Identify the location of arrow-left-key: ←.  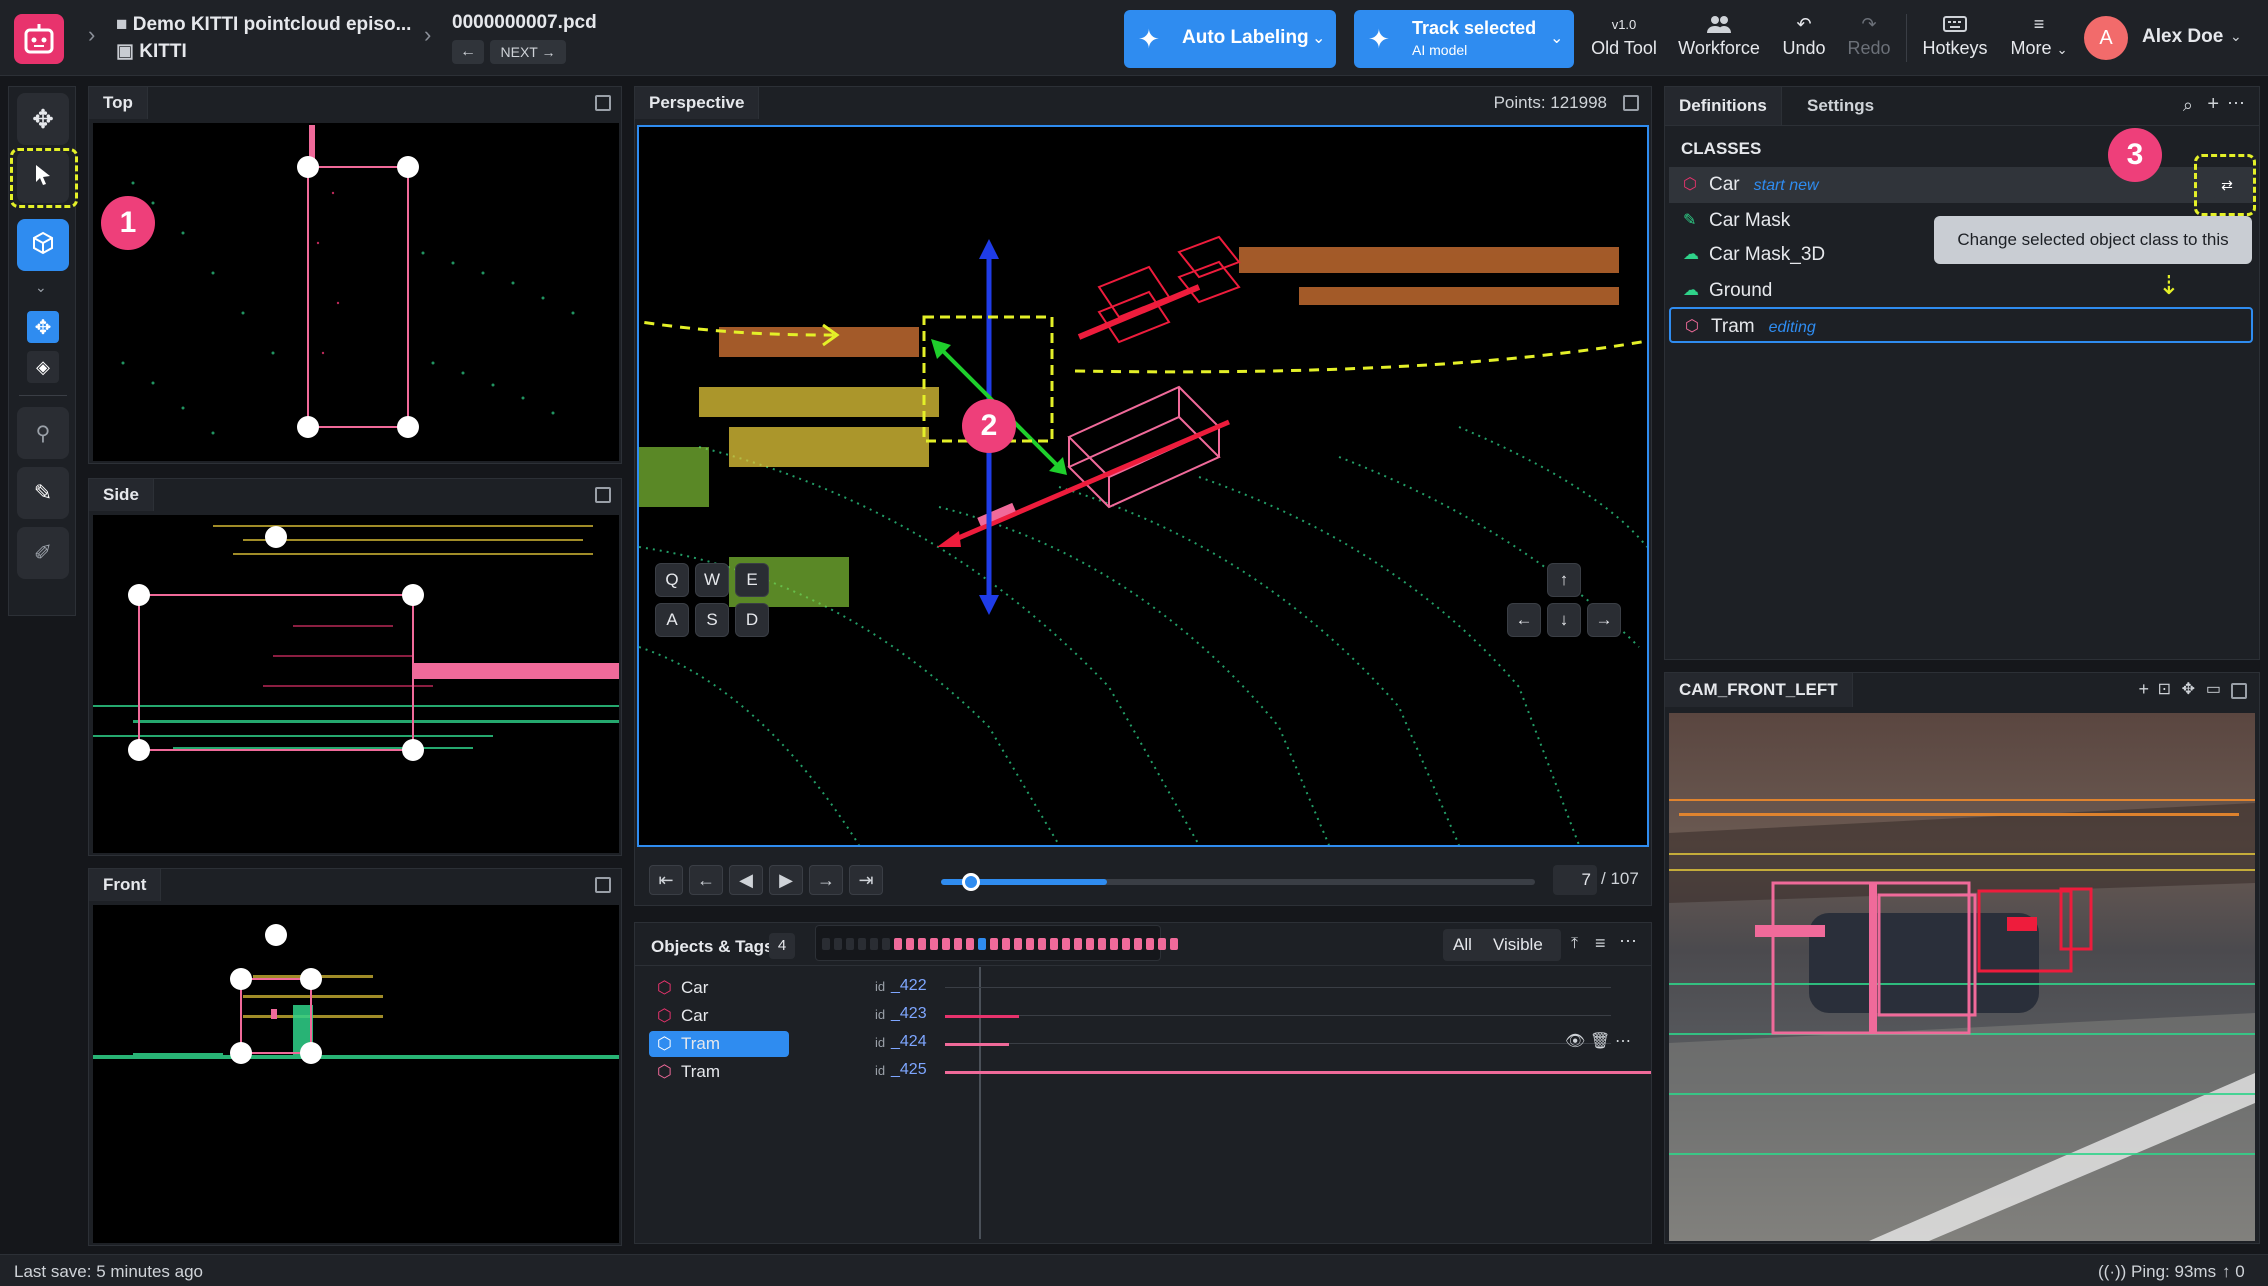
(1524, 620).